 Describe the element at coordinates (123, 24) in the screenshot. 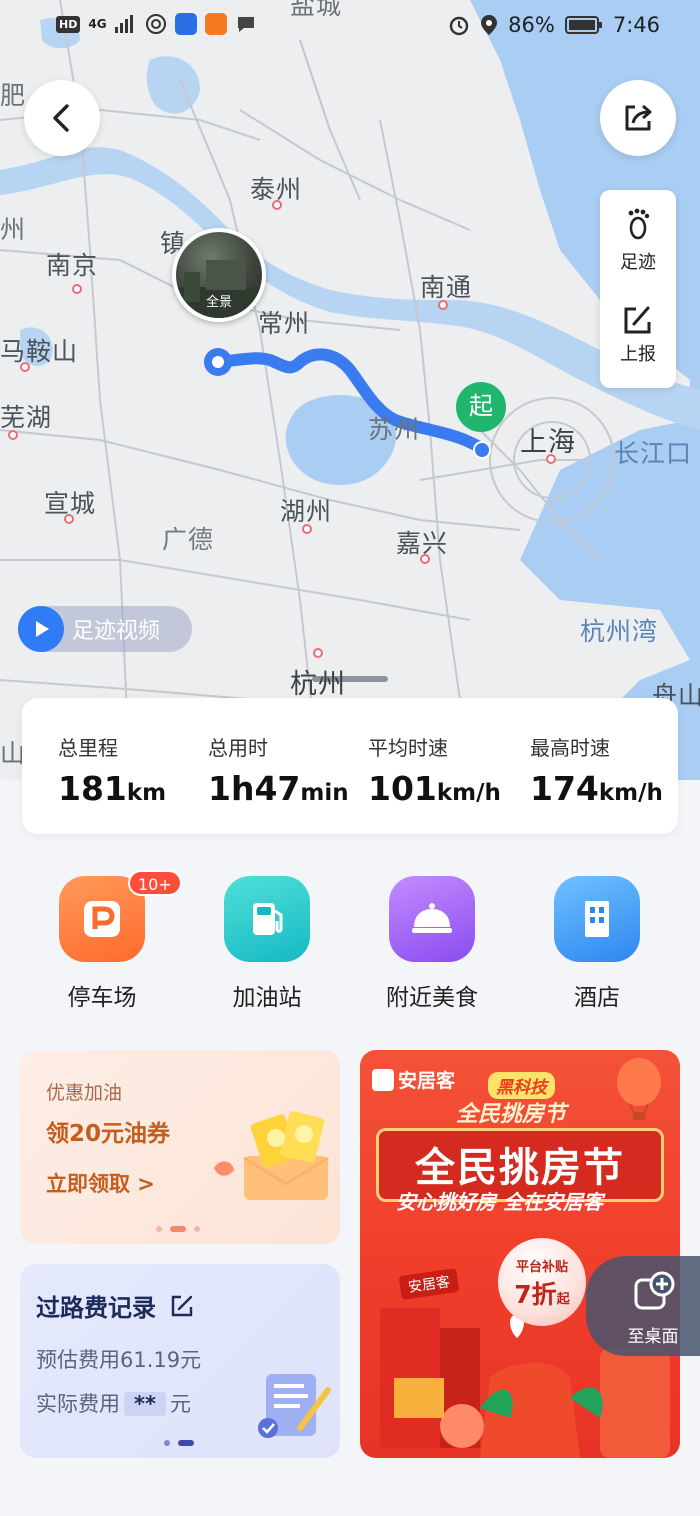

I see `signal-icon` at that location.